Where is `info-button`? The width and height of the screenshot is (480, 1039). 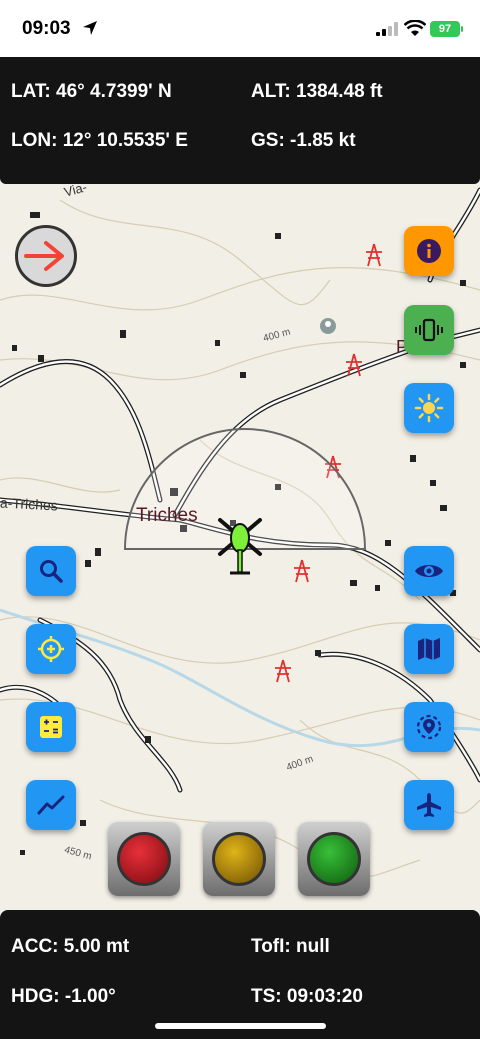 info-button is located at coordinates (429, 251).